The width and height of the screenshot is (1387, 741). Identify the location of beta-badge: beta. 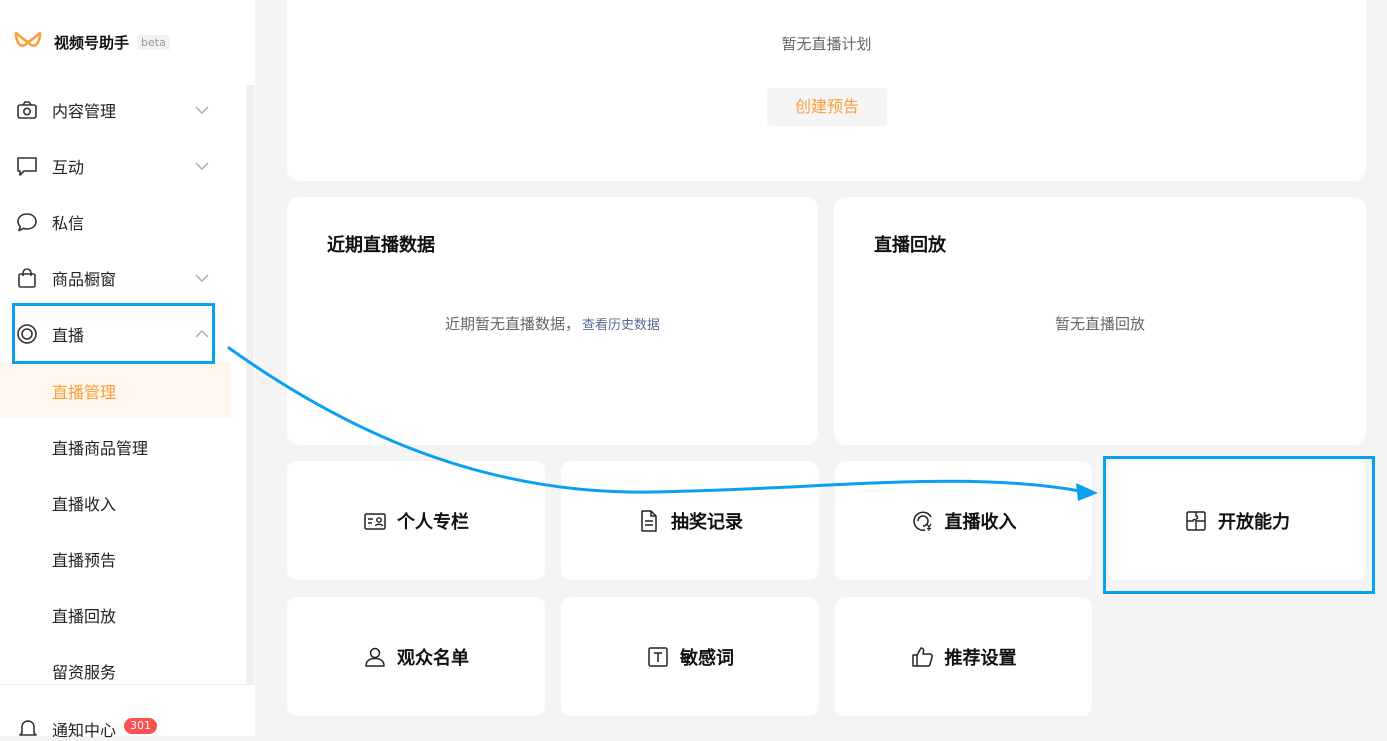
(153, 42).